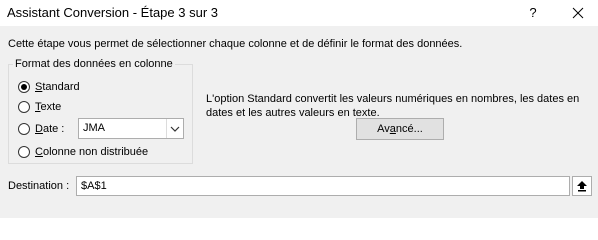  Describe the element at coordinates (50, 129) in the screenshot. I see `radio-date-label: Date :` at that location.